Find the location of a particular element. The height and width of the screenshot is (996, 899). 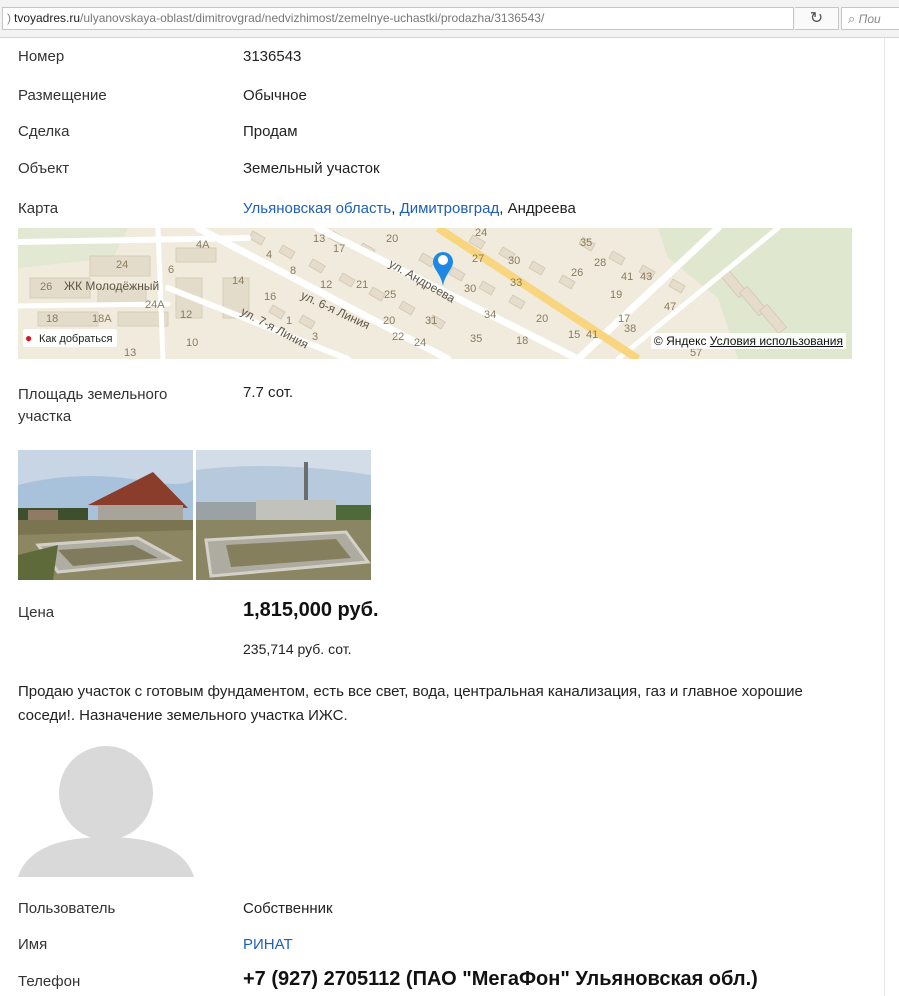

map-number-label: 14 is located at coordinates (238, 281).